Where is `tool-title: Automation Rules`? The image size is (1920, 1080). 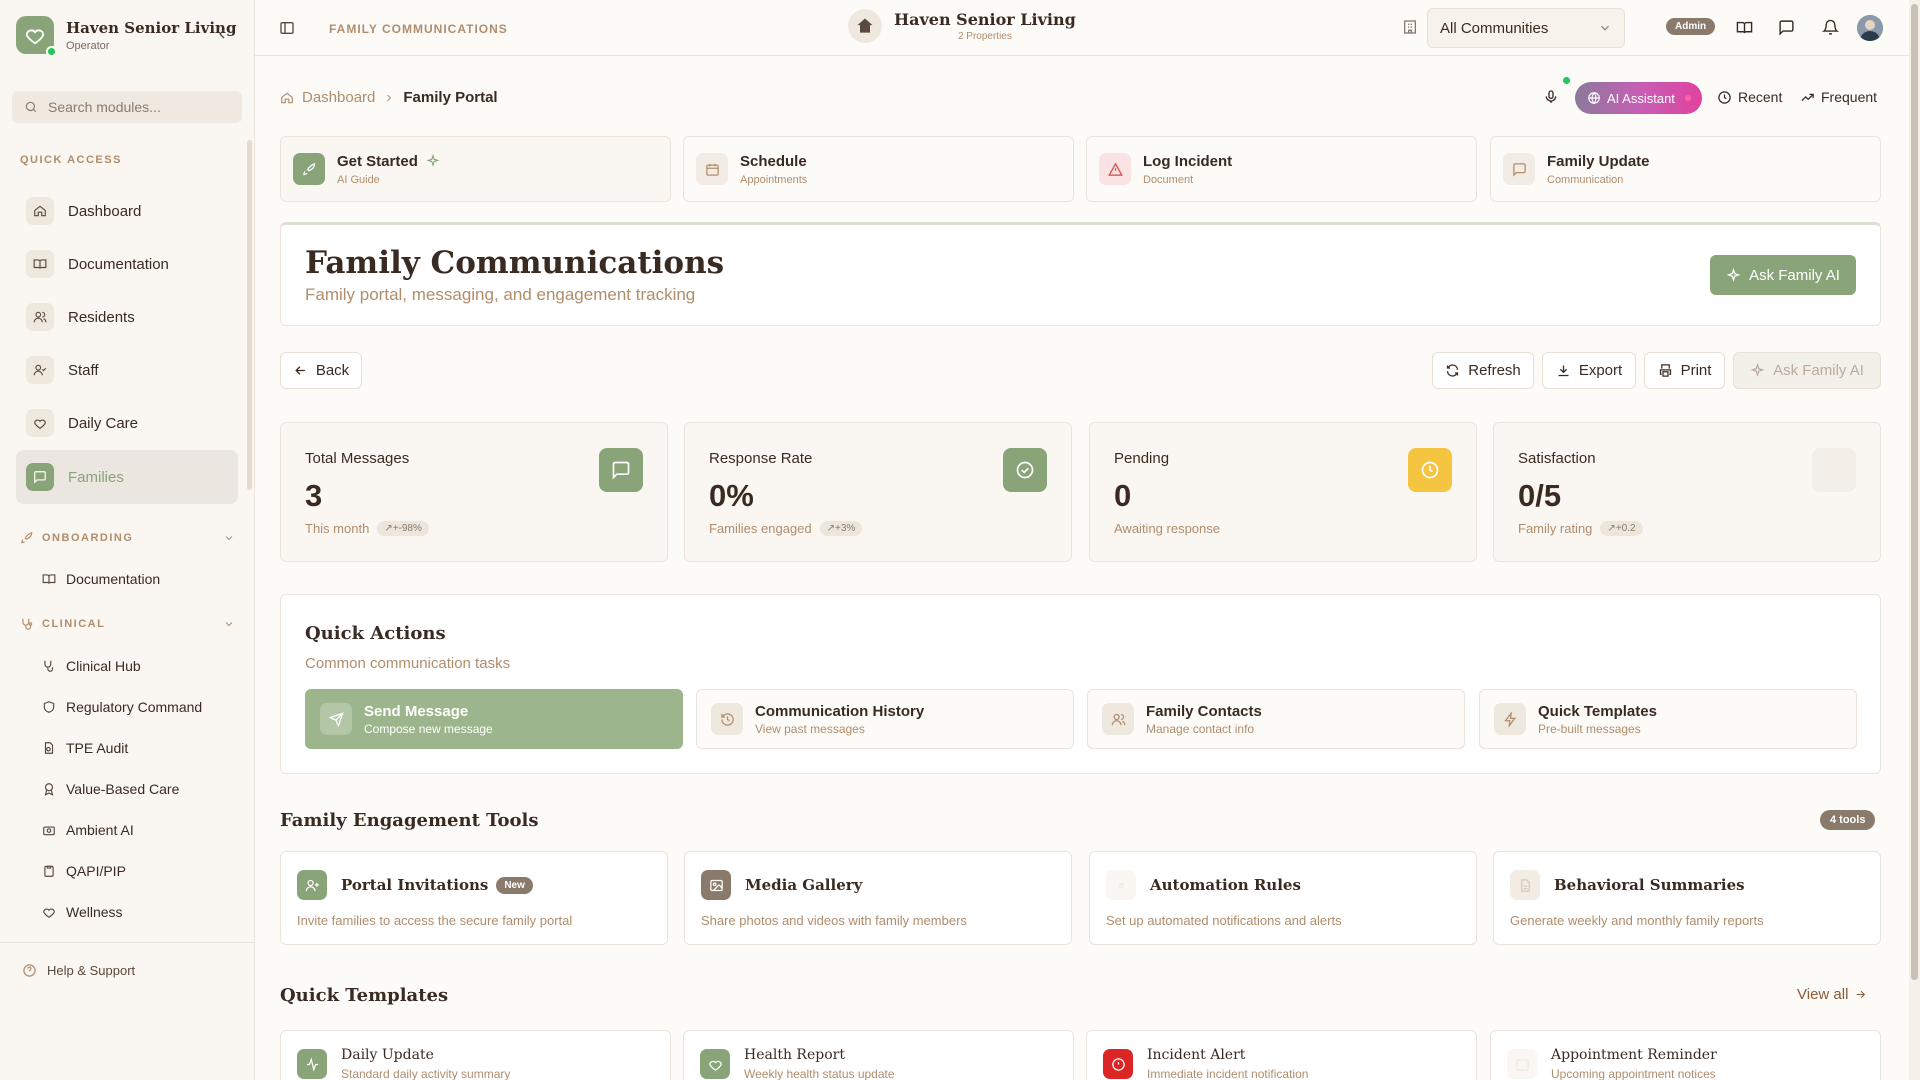
tool-title: Automation Rules is located at coordinates (1225, 885).